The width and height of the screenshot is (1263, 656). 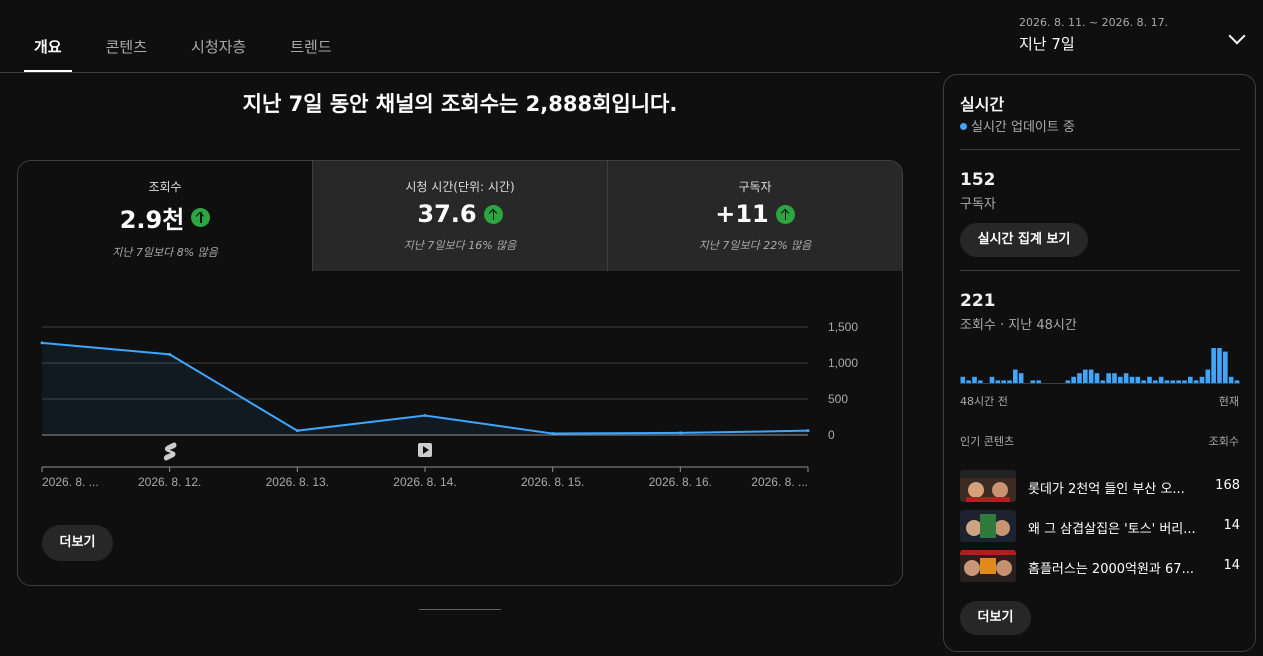 What do you see at coordinates (963, 126) in the screenshot?
I see `live-dot-icon` at bounding box center [963, 126].